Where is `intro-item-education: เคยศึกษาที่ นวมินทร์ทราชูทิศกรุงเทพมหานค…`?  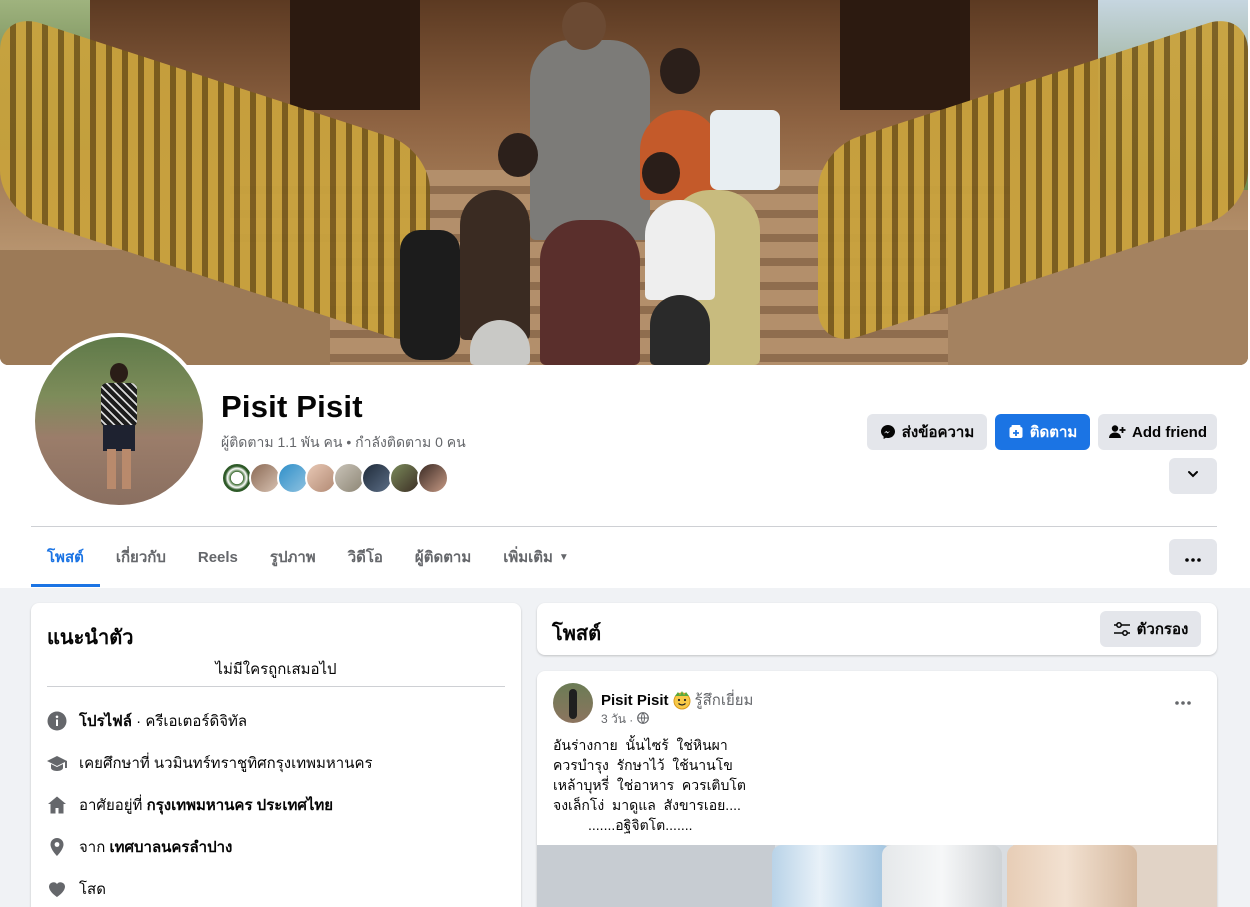
intro-item-education: เคยศึกษาที่ นวมินทร์ทราชูทิศกรุงเทพมหานค… is located at coordinates (210, 763).